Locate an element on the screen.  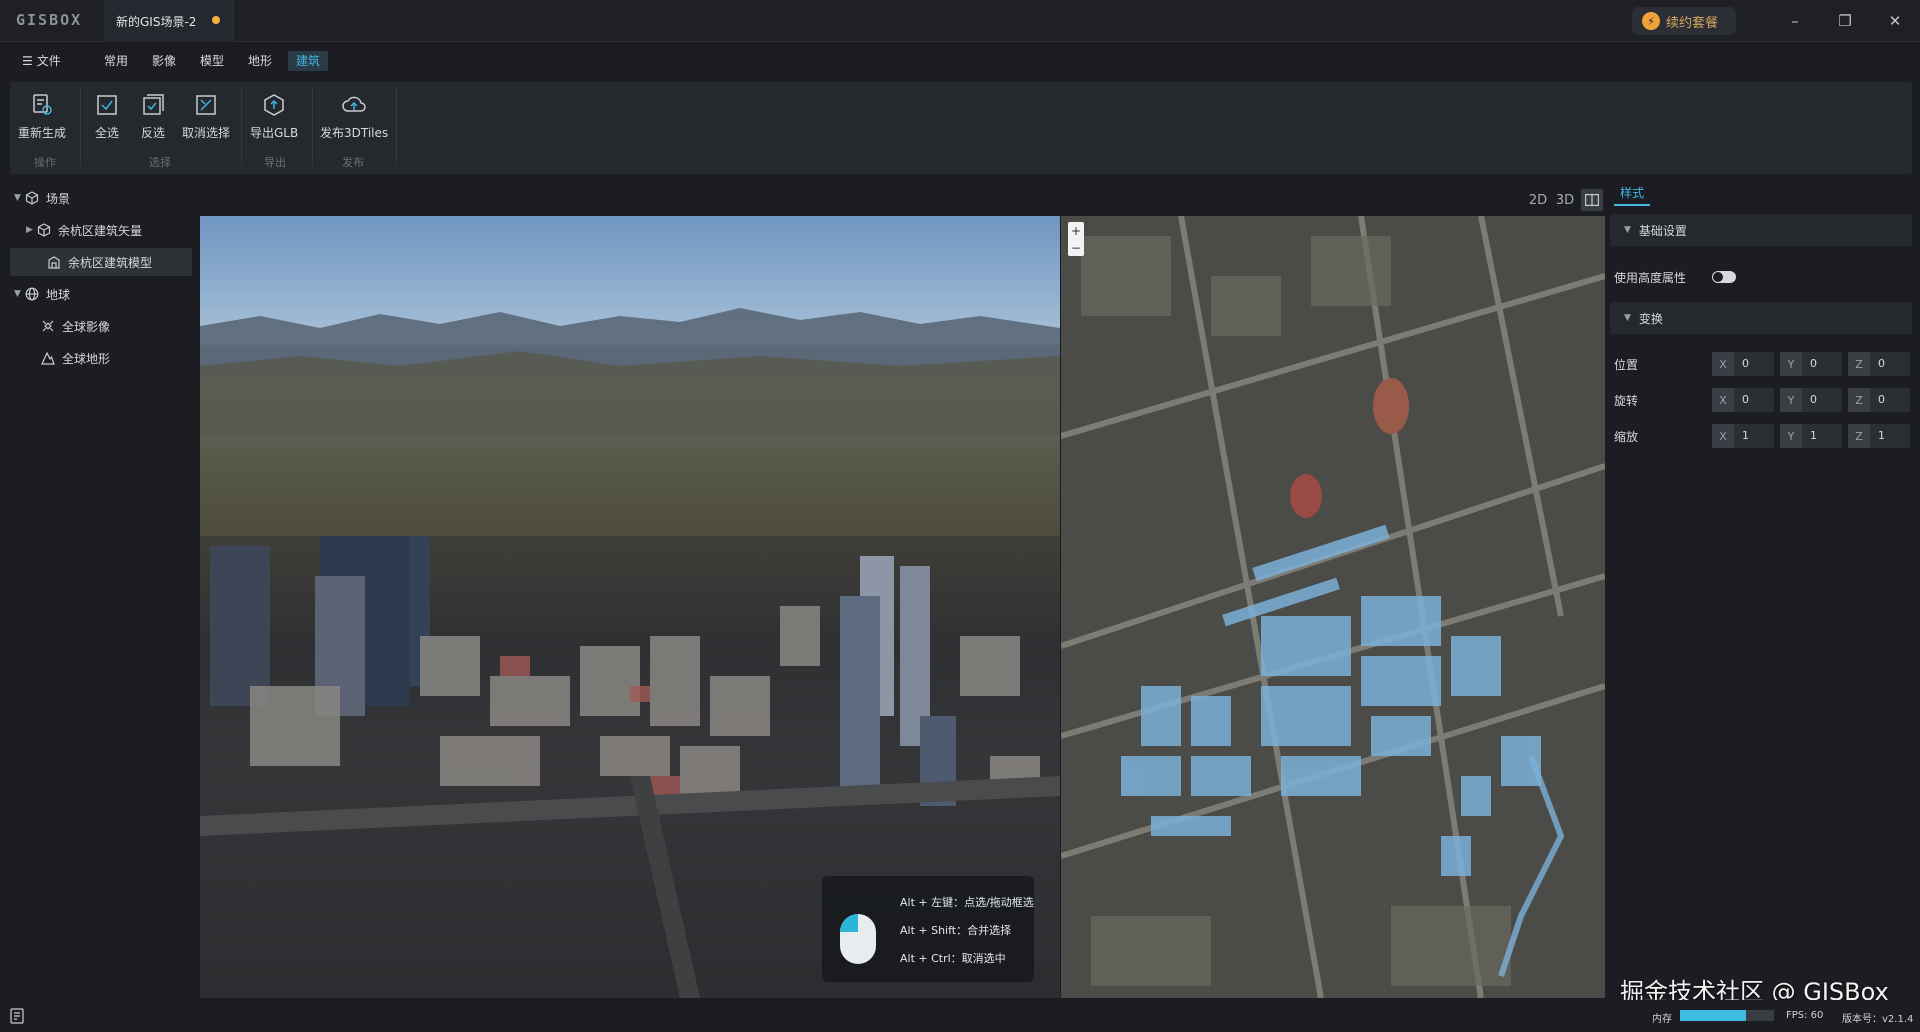
version-label: 版本号：v2.1.4 is located at coordinates (1878, 1019).